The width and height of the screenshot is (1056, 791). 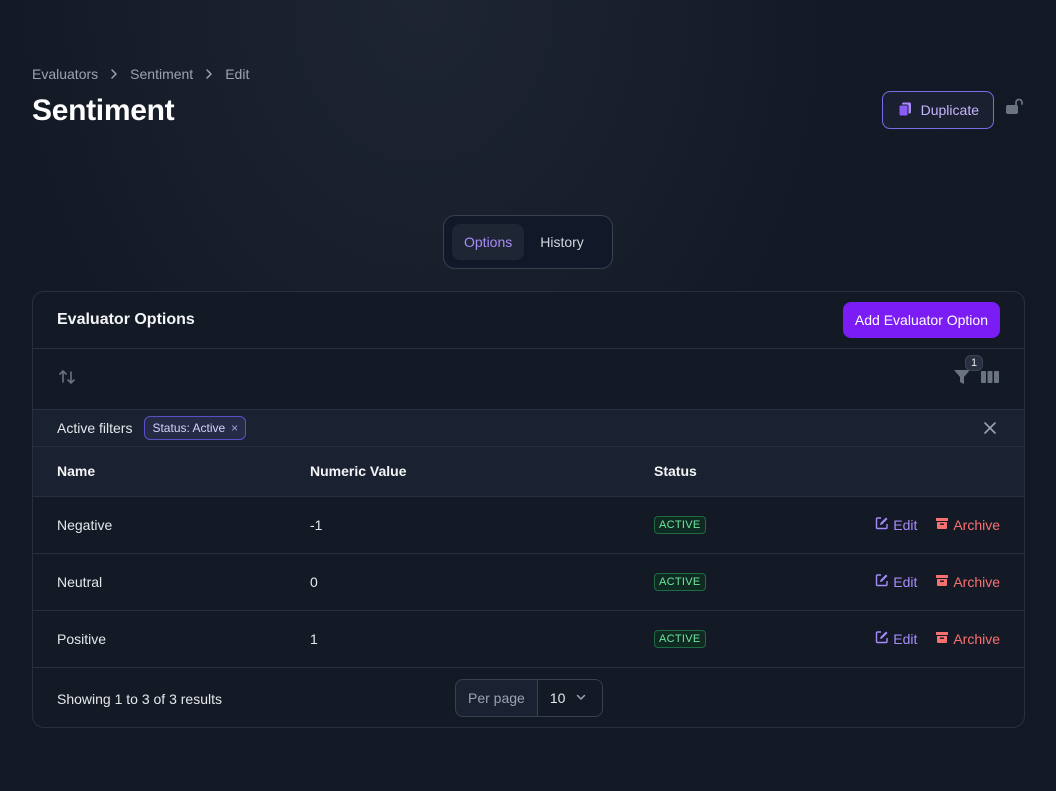 What do you see at coordinates (990, 379) in the screenshot?
I see `columns-icon` at bounding box center [990, 379].